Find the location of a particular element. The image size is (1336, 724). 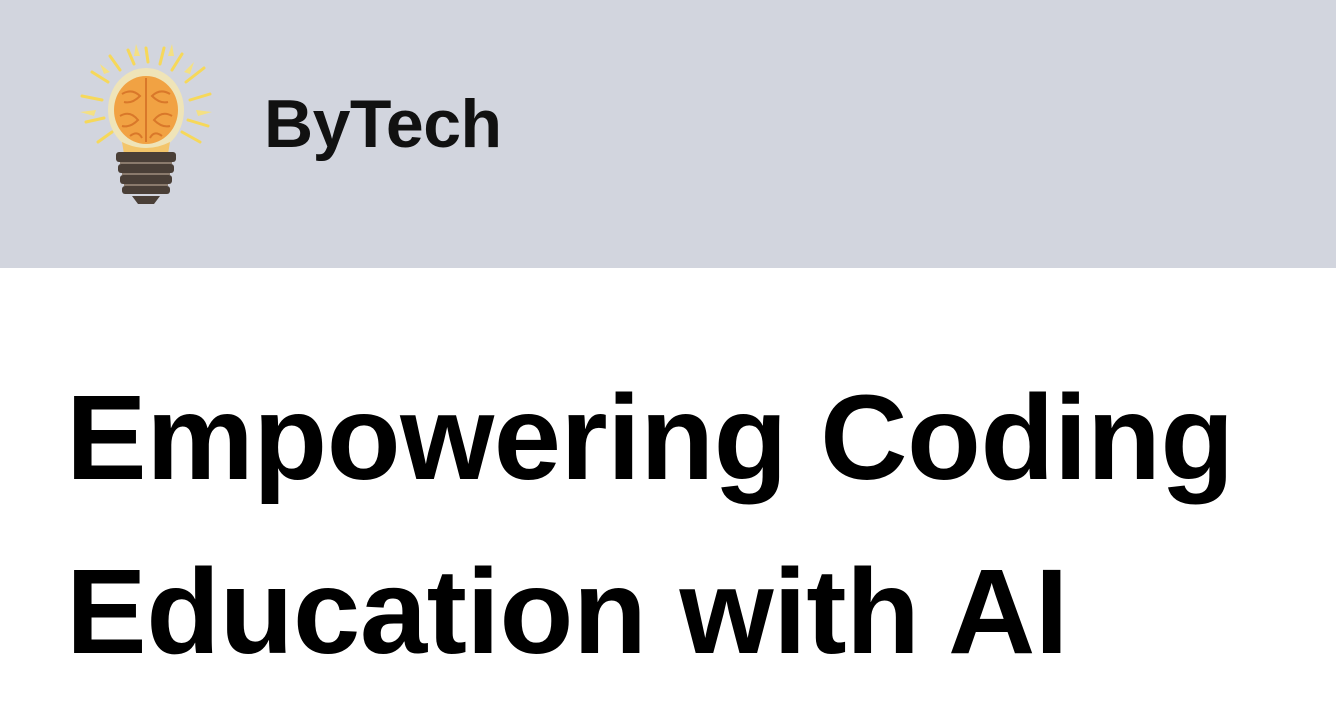

lightbulb-brain-icon is located at coordinates (146, 124).